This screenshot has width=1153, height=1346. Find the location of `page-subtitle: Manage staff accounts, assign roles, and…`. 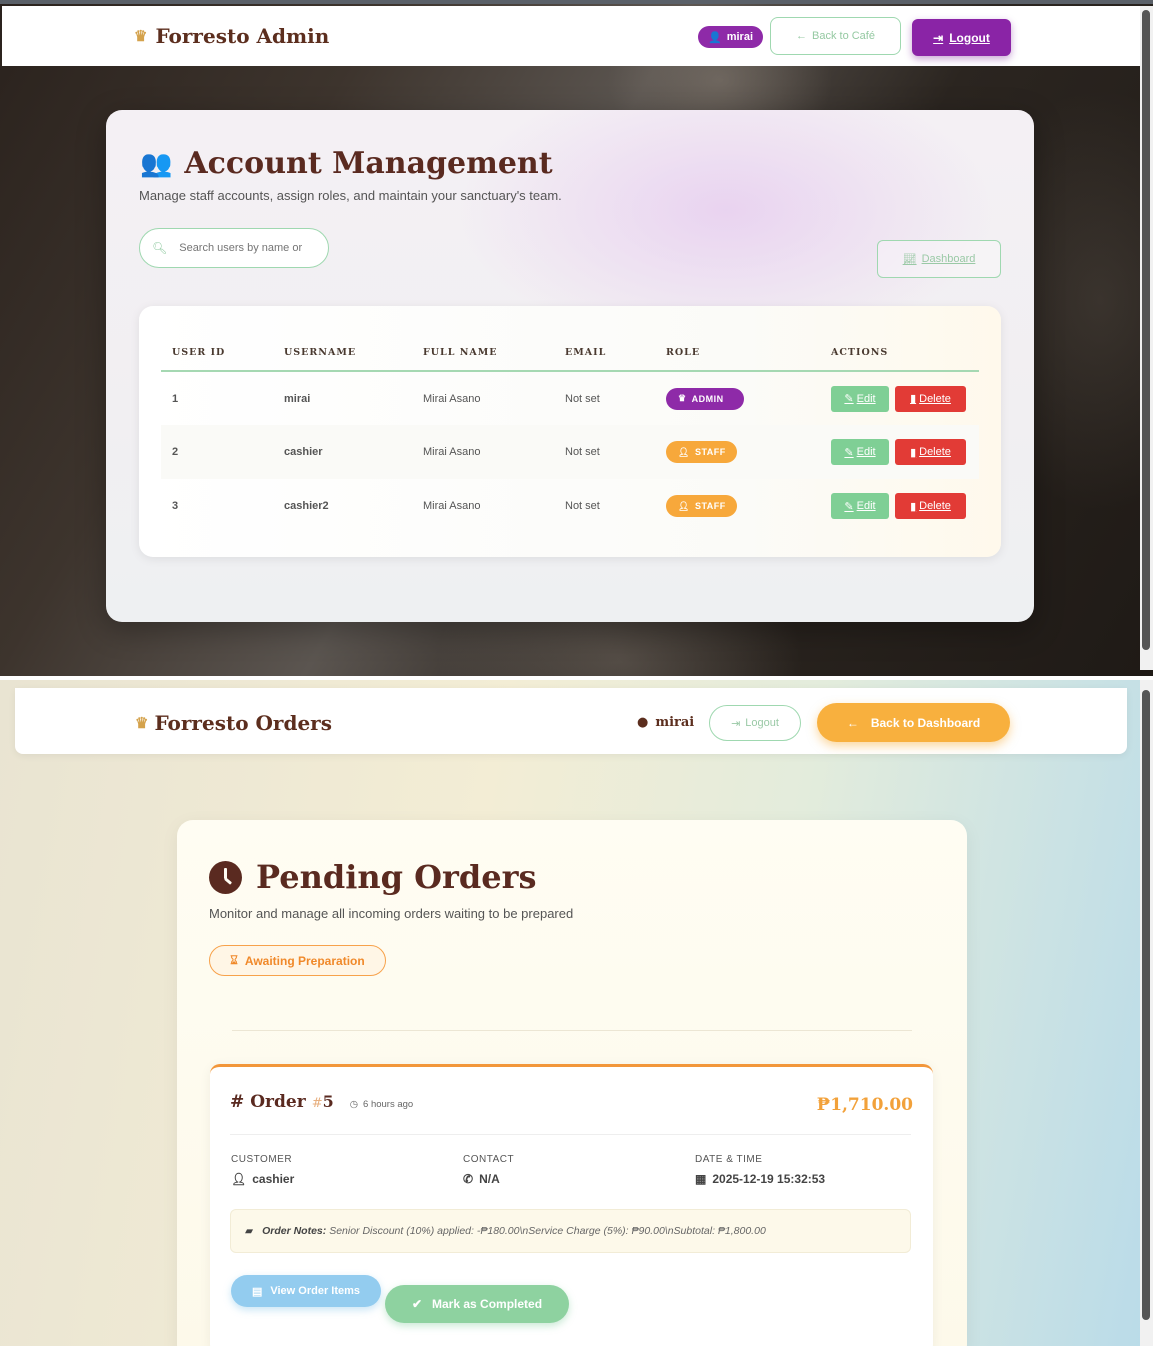

page-subtitle: Manage staff accounts, assign roles, and… is located at coordinates (350, 195).